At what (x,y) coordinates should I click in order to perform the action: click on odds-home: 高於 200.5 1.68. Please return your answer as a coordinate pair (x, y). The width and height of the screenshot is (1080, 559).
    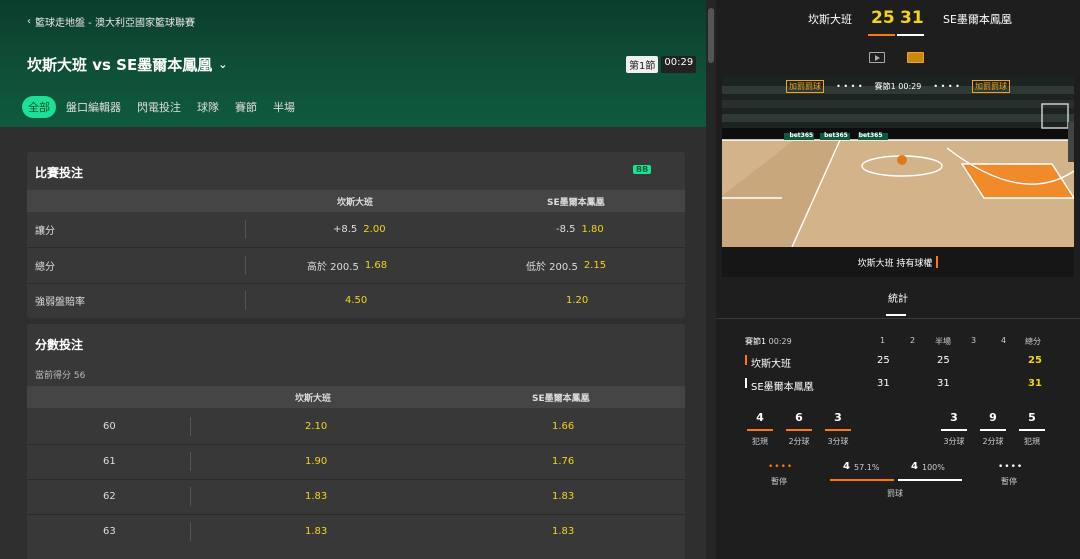
    Looking at the image, I should click on (347, 265).